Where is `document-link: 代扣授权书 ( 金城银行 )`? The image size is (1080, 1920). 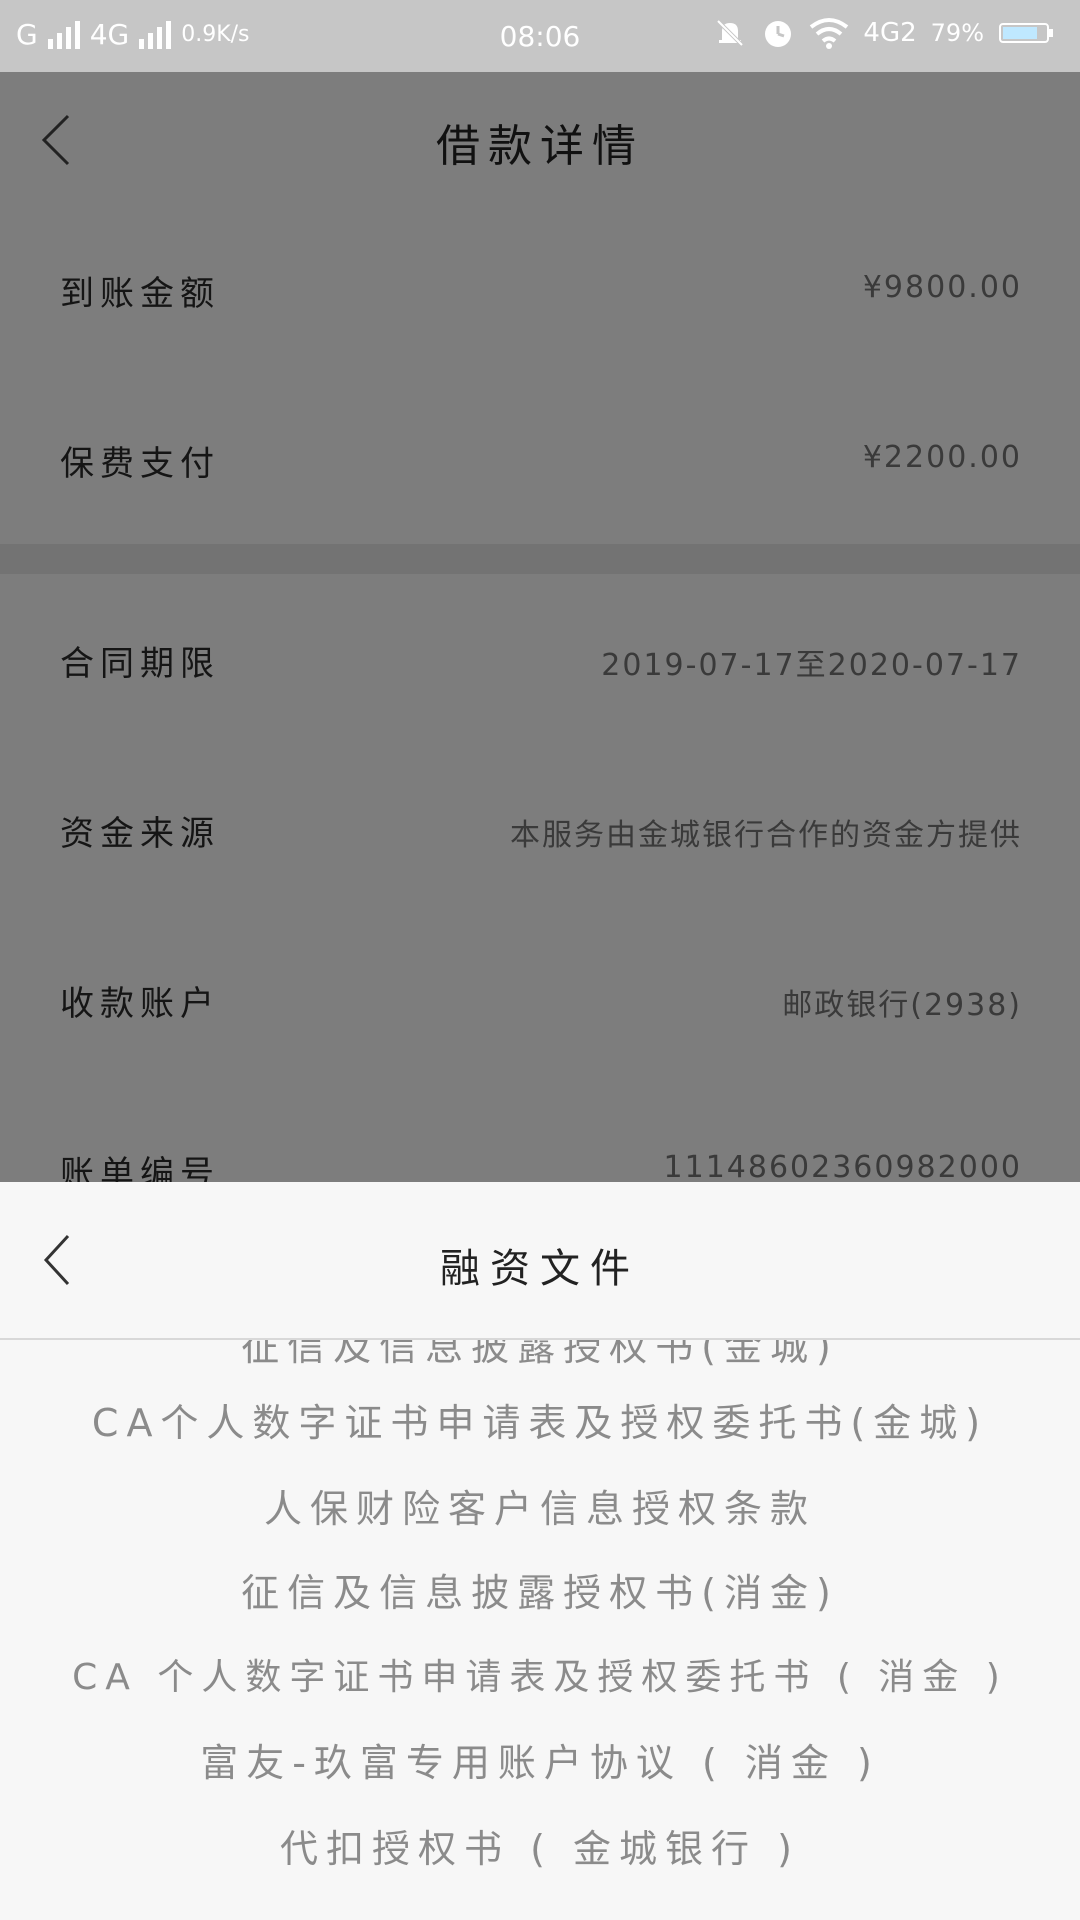 document-link: 代扣授权书 ( 金城银行 ) is located at coordinates (540, 1845).